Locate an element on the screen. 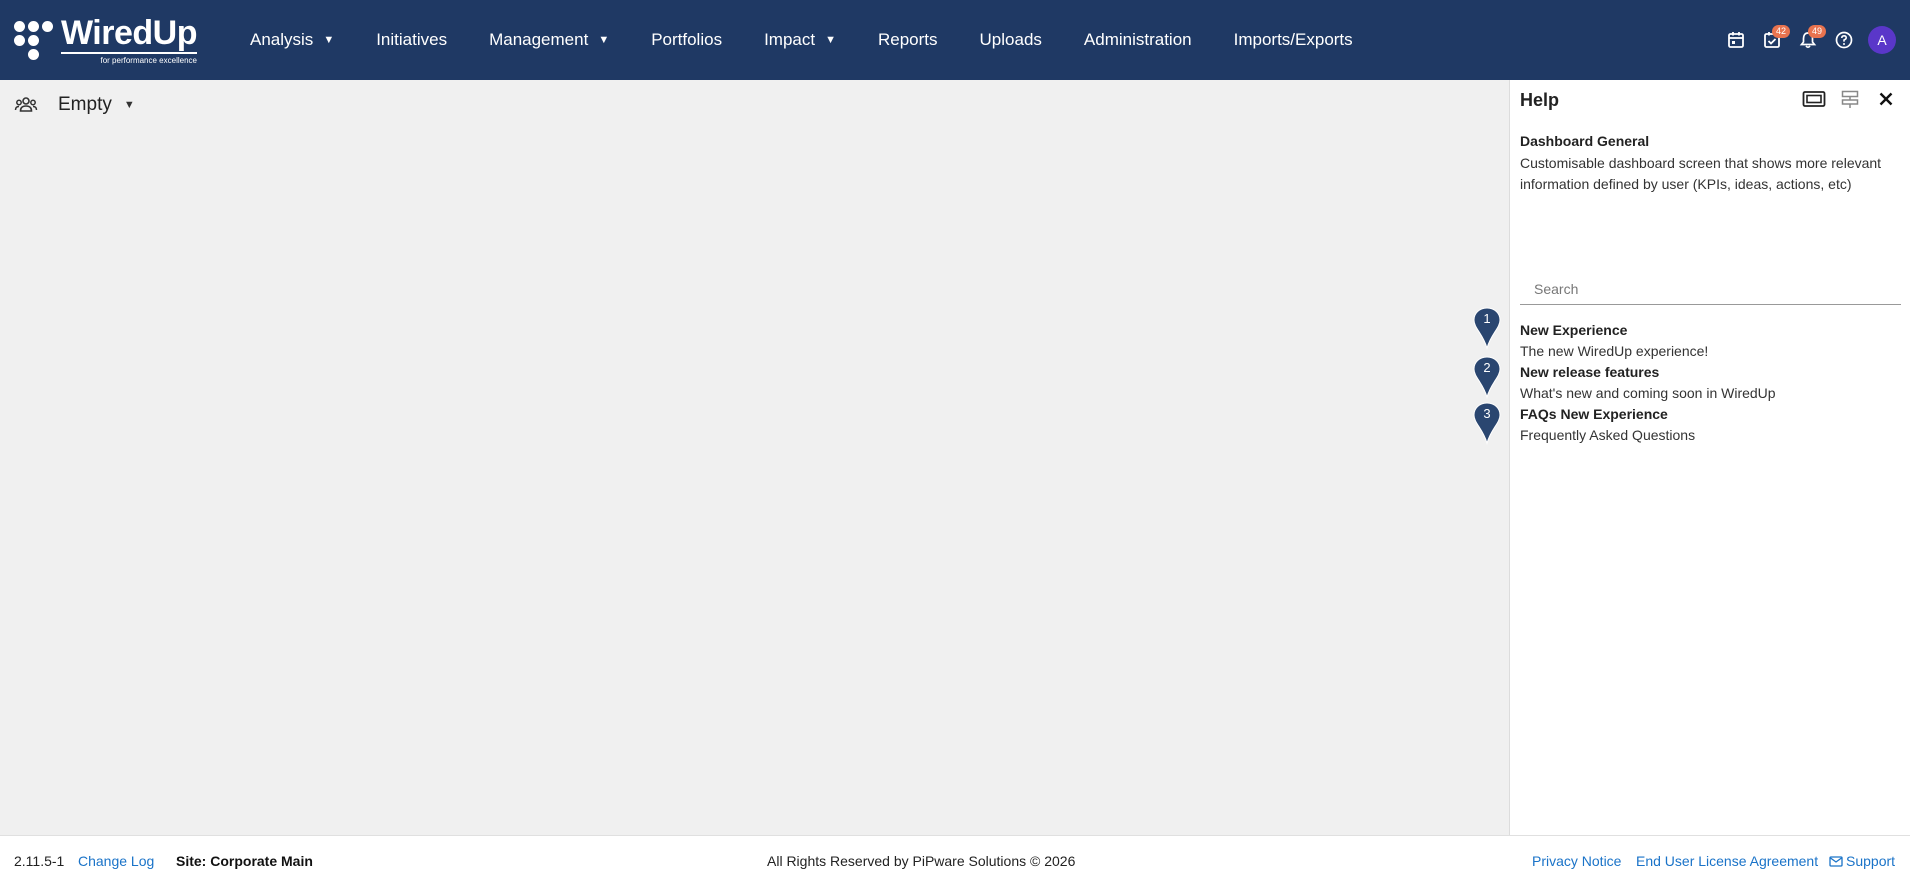 Image resolution: width=1910 pixels, height=885 pixels. privacy-notice-link: Privacy Notice is located at coordinates (1576, 861).